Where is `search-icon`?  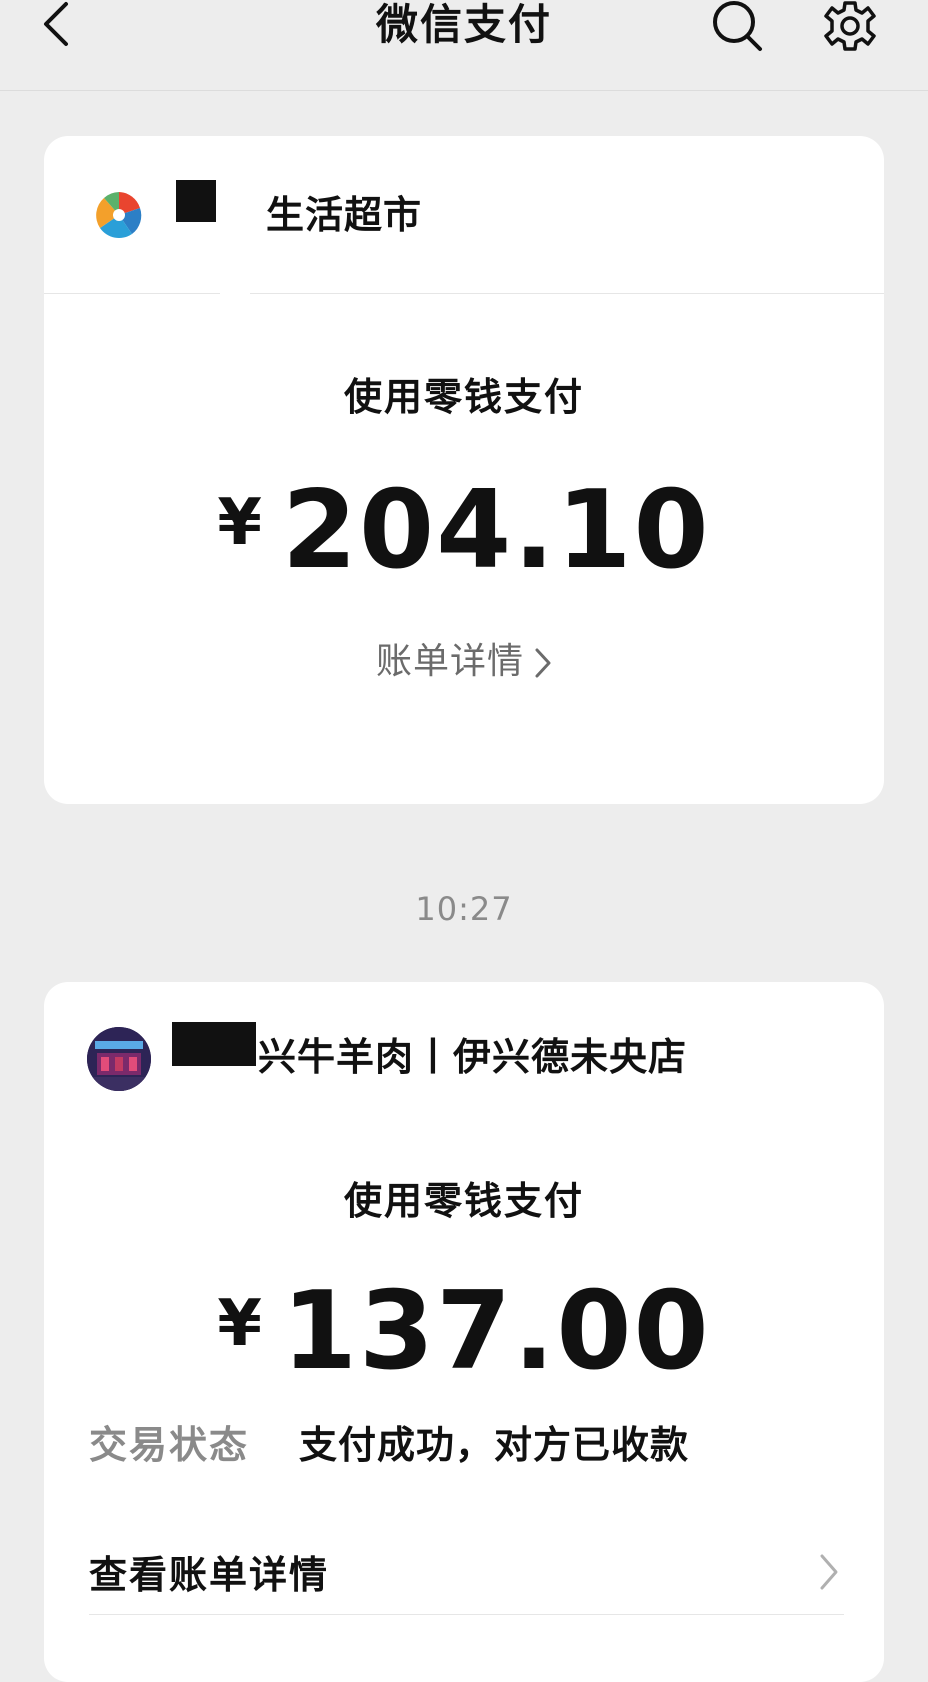 search-icon is located at coordinates (737, 26).